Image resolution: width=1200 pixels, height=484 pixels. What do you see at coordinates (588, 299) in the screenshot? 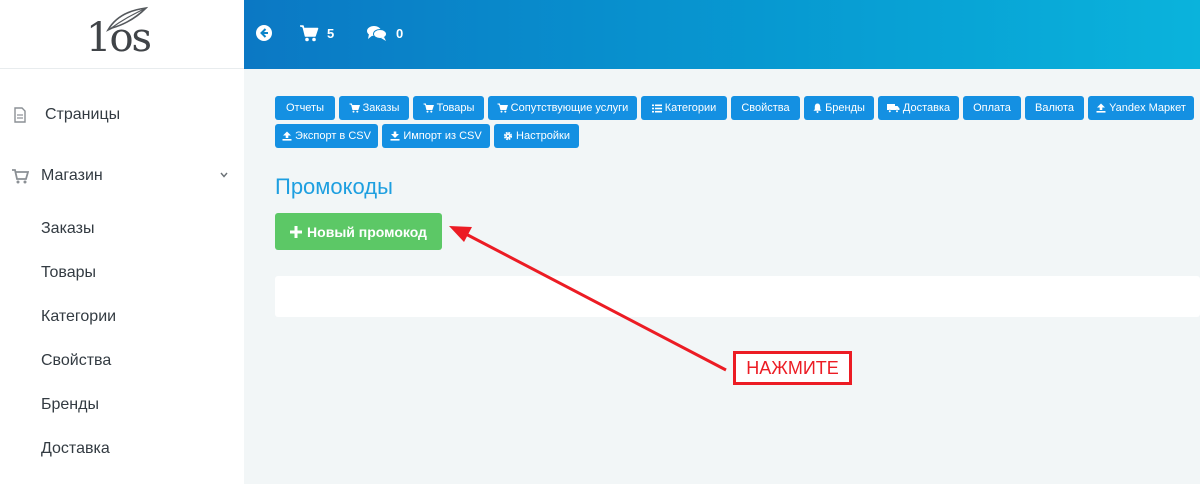
I see `annotation-arrow-icon` at bounding box center [588, 299].